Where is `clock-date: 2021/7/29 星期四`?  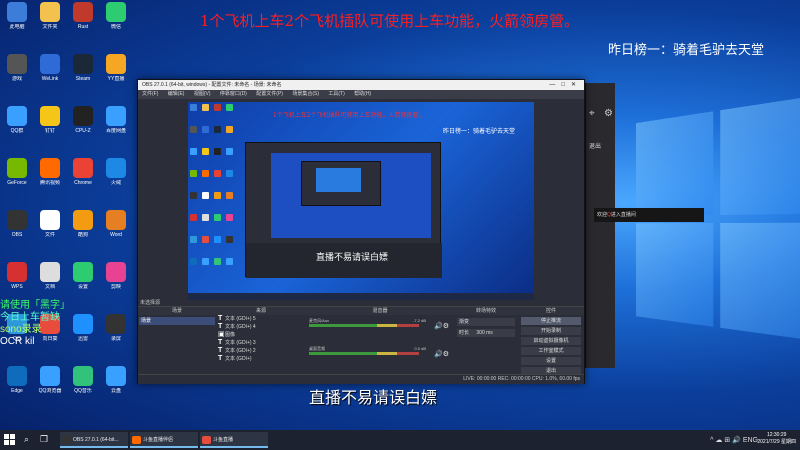 clock-date: 2021/7/29 星期四 is located at coordinates (776, 442).